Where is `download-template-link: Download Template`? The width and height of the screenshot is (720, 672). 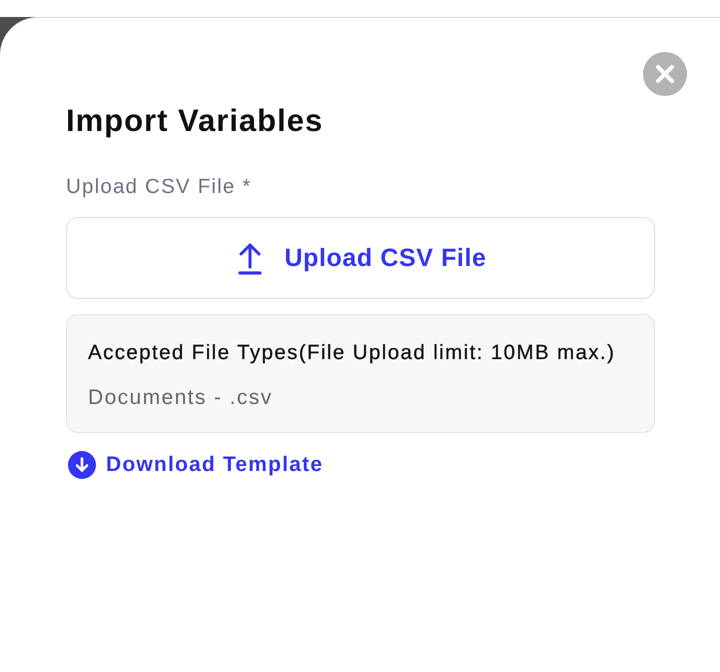
download-template-link: Download Template is located at coordinates (196, 465).